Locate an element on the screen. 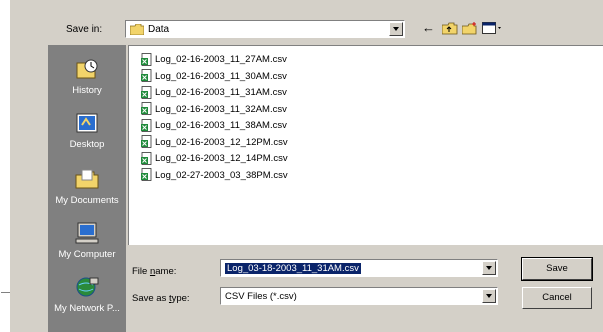 The height and width of the screenshot is (332, 603). new-folder-icon is located at coordinates (470, 28).